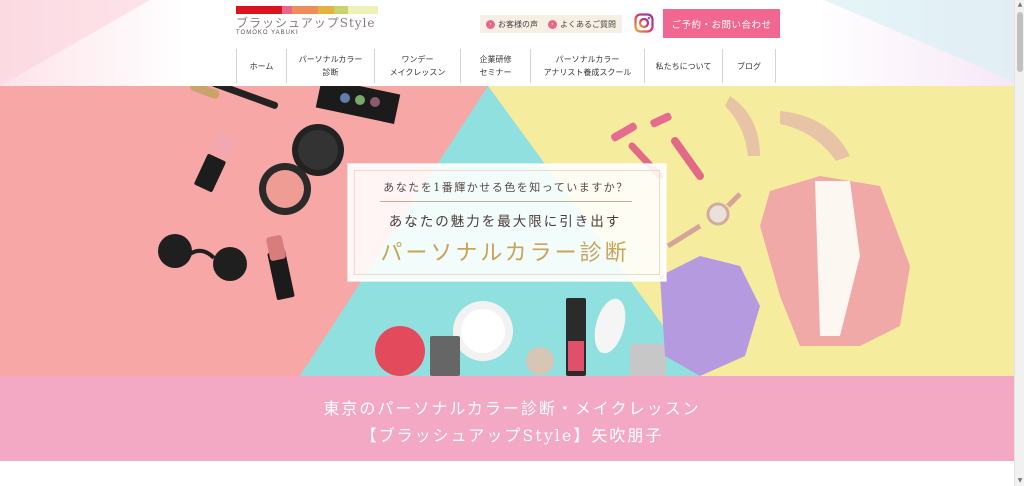 The height and width of the screenshot is (486, 1024). Describe the element at coordinates (267, 33) in the screenshot. I see `logo-subtitle: TOMOKO YABUKI` at that location.